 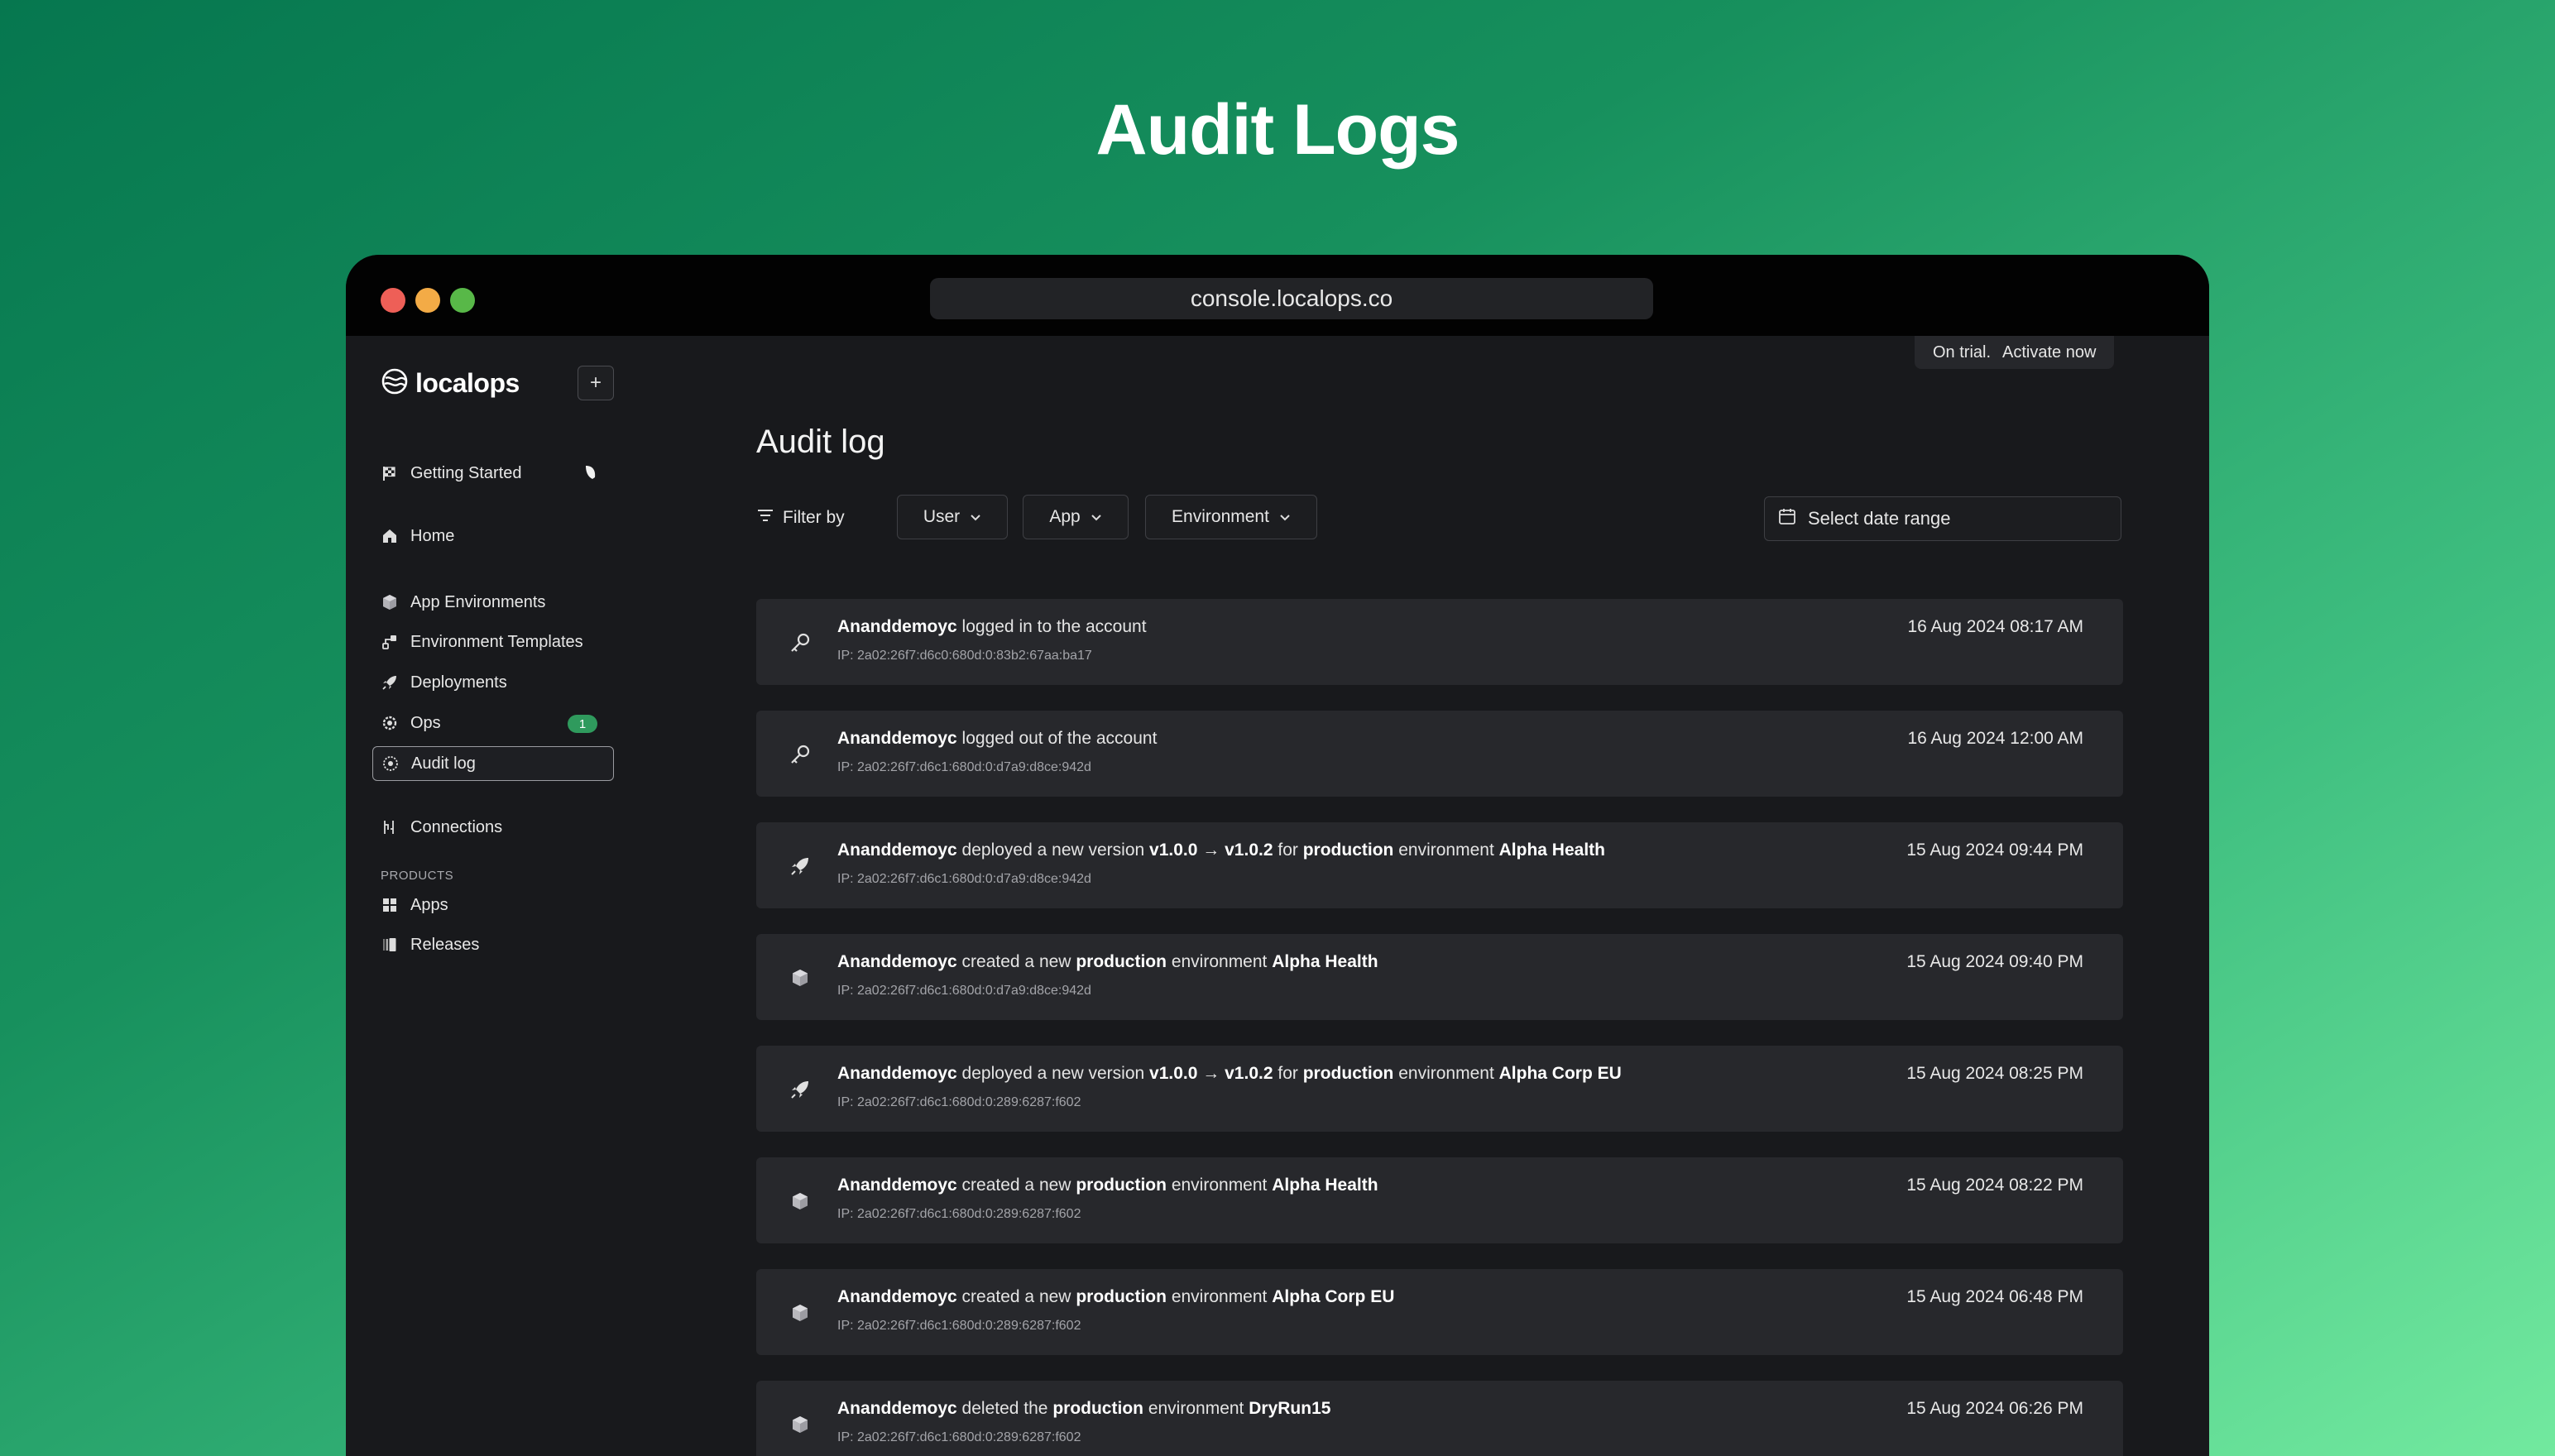 I want to click on audit-log-timestamp: 15 Aug 2024 06:48 PM, so click(x=1995, y=1296).